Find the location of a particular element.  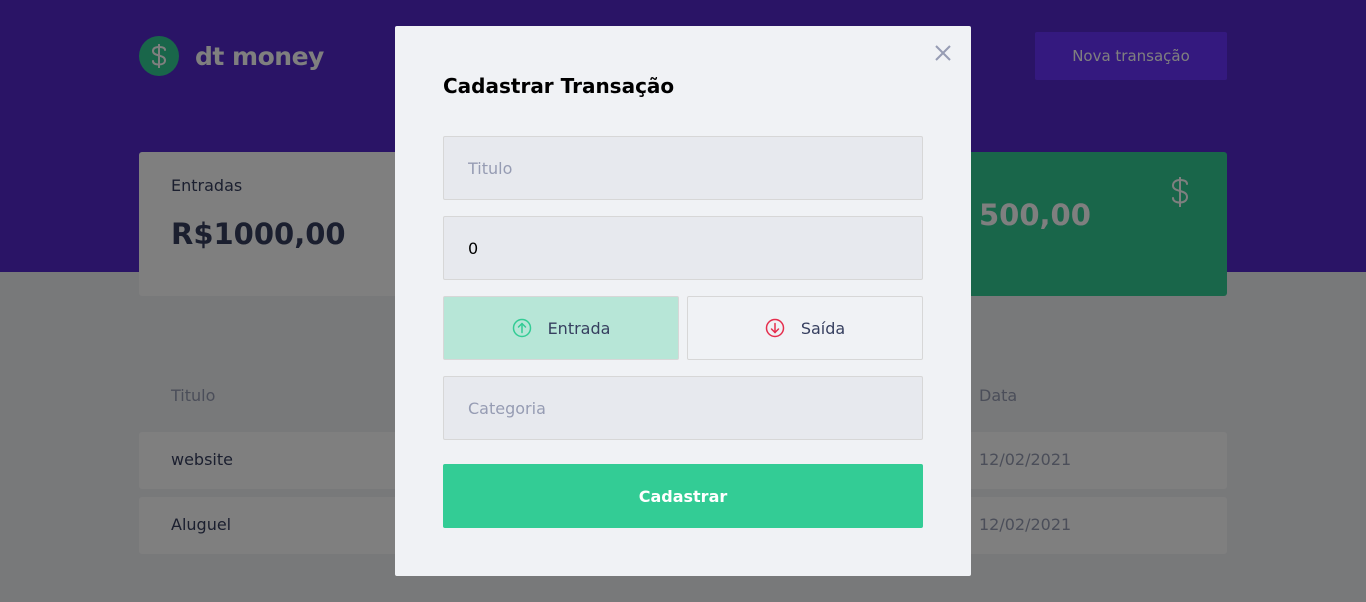

amount-input is located at coordinates (683, 248).